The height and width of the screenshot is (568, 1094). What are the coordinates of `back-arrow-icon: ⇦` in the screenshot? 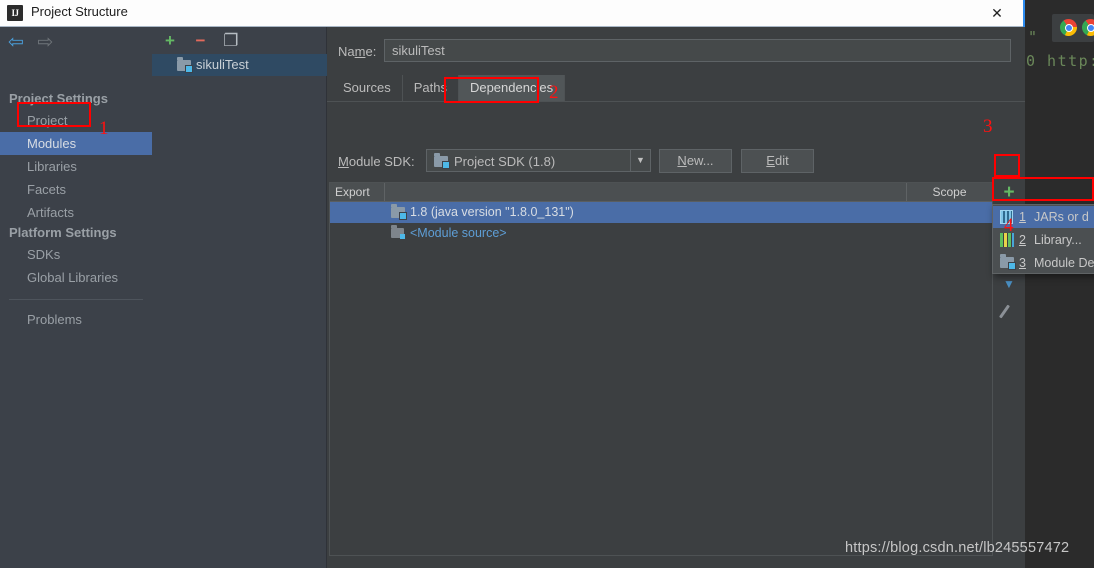 It's located at (16, 42).